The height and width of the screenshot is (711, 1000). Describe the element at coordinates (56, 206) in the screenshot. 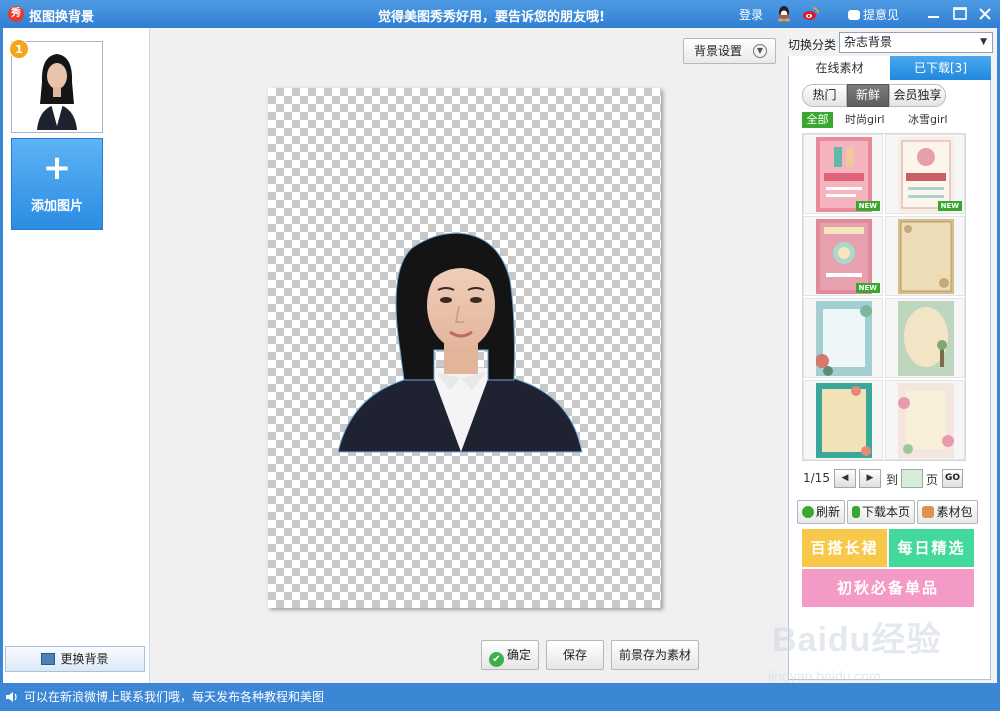

I see `add-image-label: 添加图片` at that location.